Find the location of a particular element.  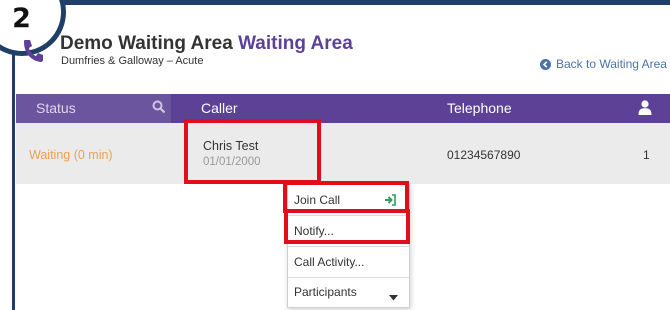

menu-item-join-call: Join Call is located at coordinates (348, 200).